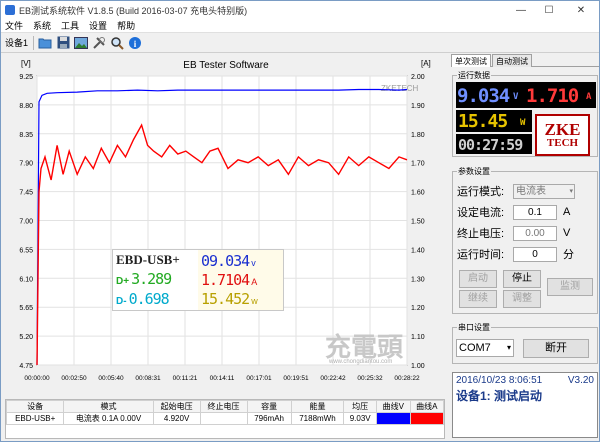  Describe the element at coordinates (418, 250) in the screenshot. I see `y2-tick-label: 1.40` at that location.